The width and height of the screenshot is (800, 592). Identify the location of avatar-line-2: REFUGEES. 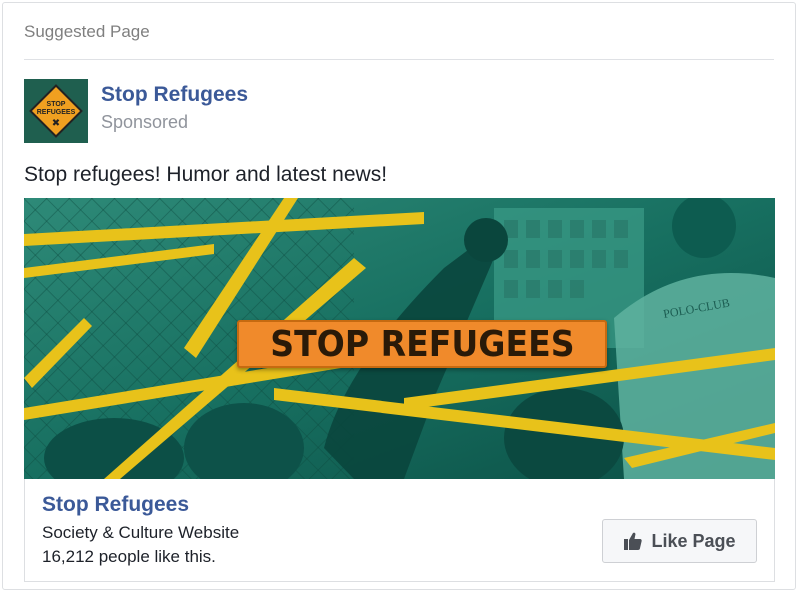
(56, 112).